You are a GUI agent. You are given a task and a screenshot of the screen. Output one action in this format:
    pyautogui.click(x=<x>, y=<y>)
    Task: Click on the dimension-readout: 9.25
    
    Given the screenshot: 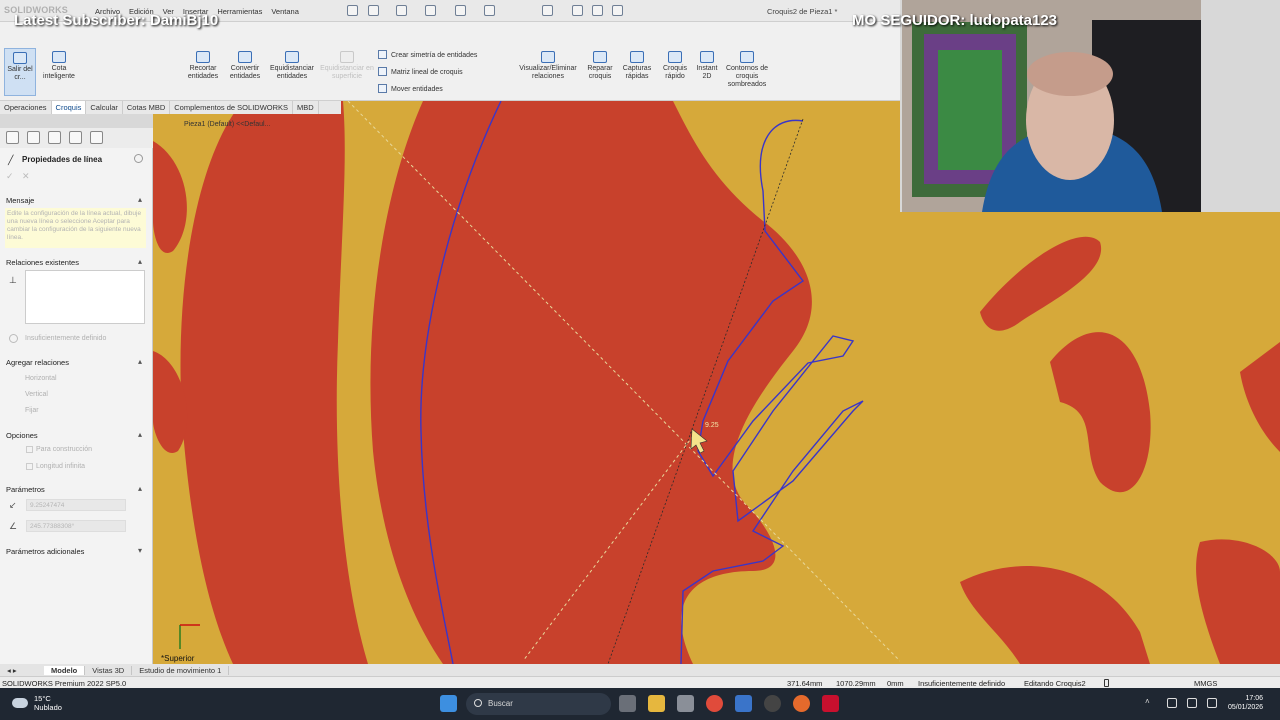 What is the action you would take?
    pyautogui.click(x=712, y=425)
    